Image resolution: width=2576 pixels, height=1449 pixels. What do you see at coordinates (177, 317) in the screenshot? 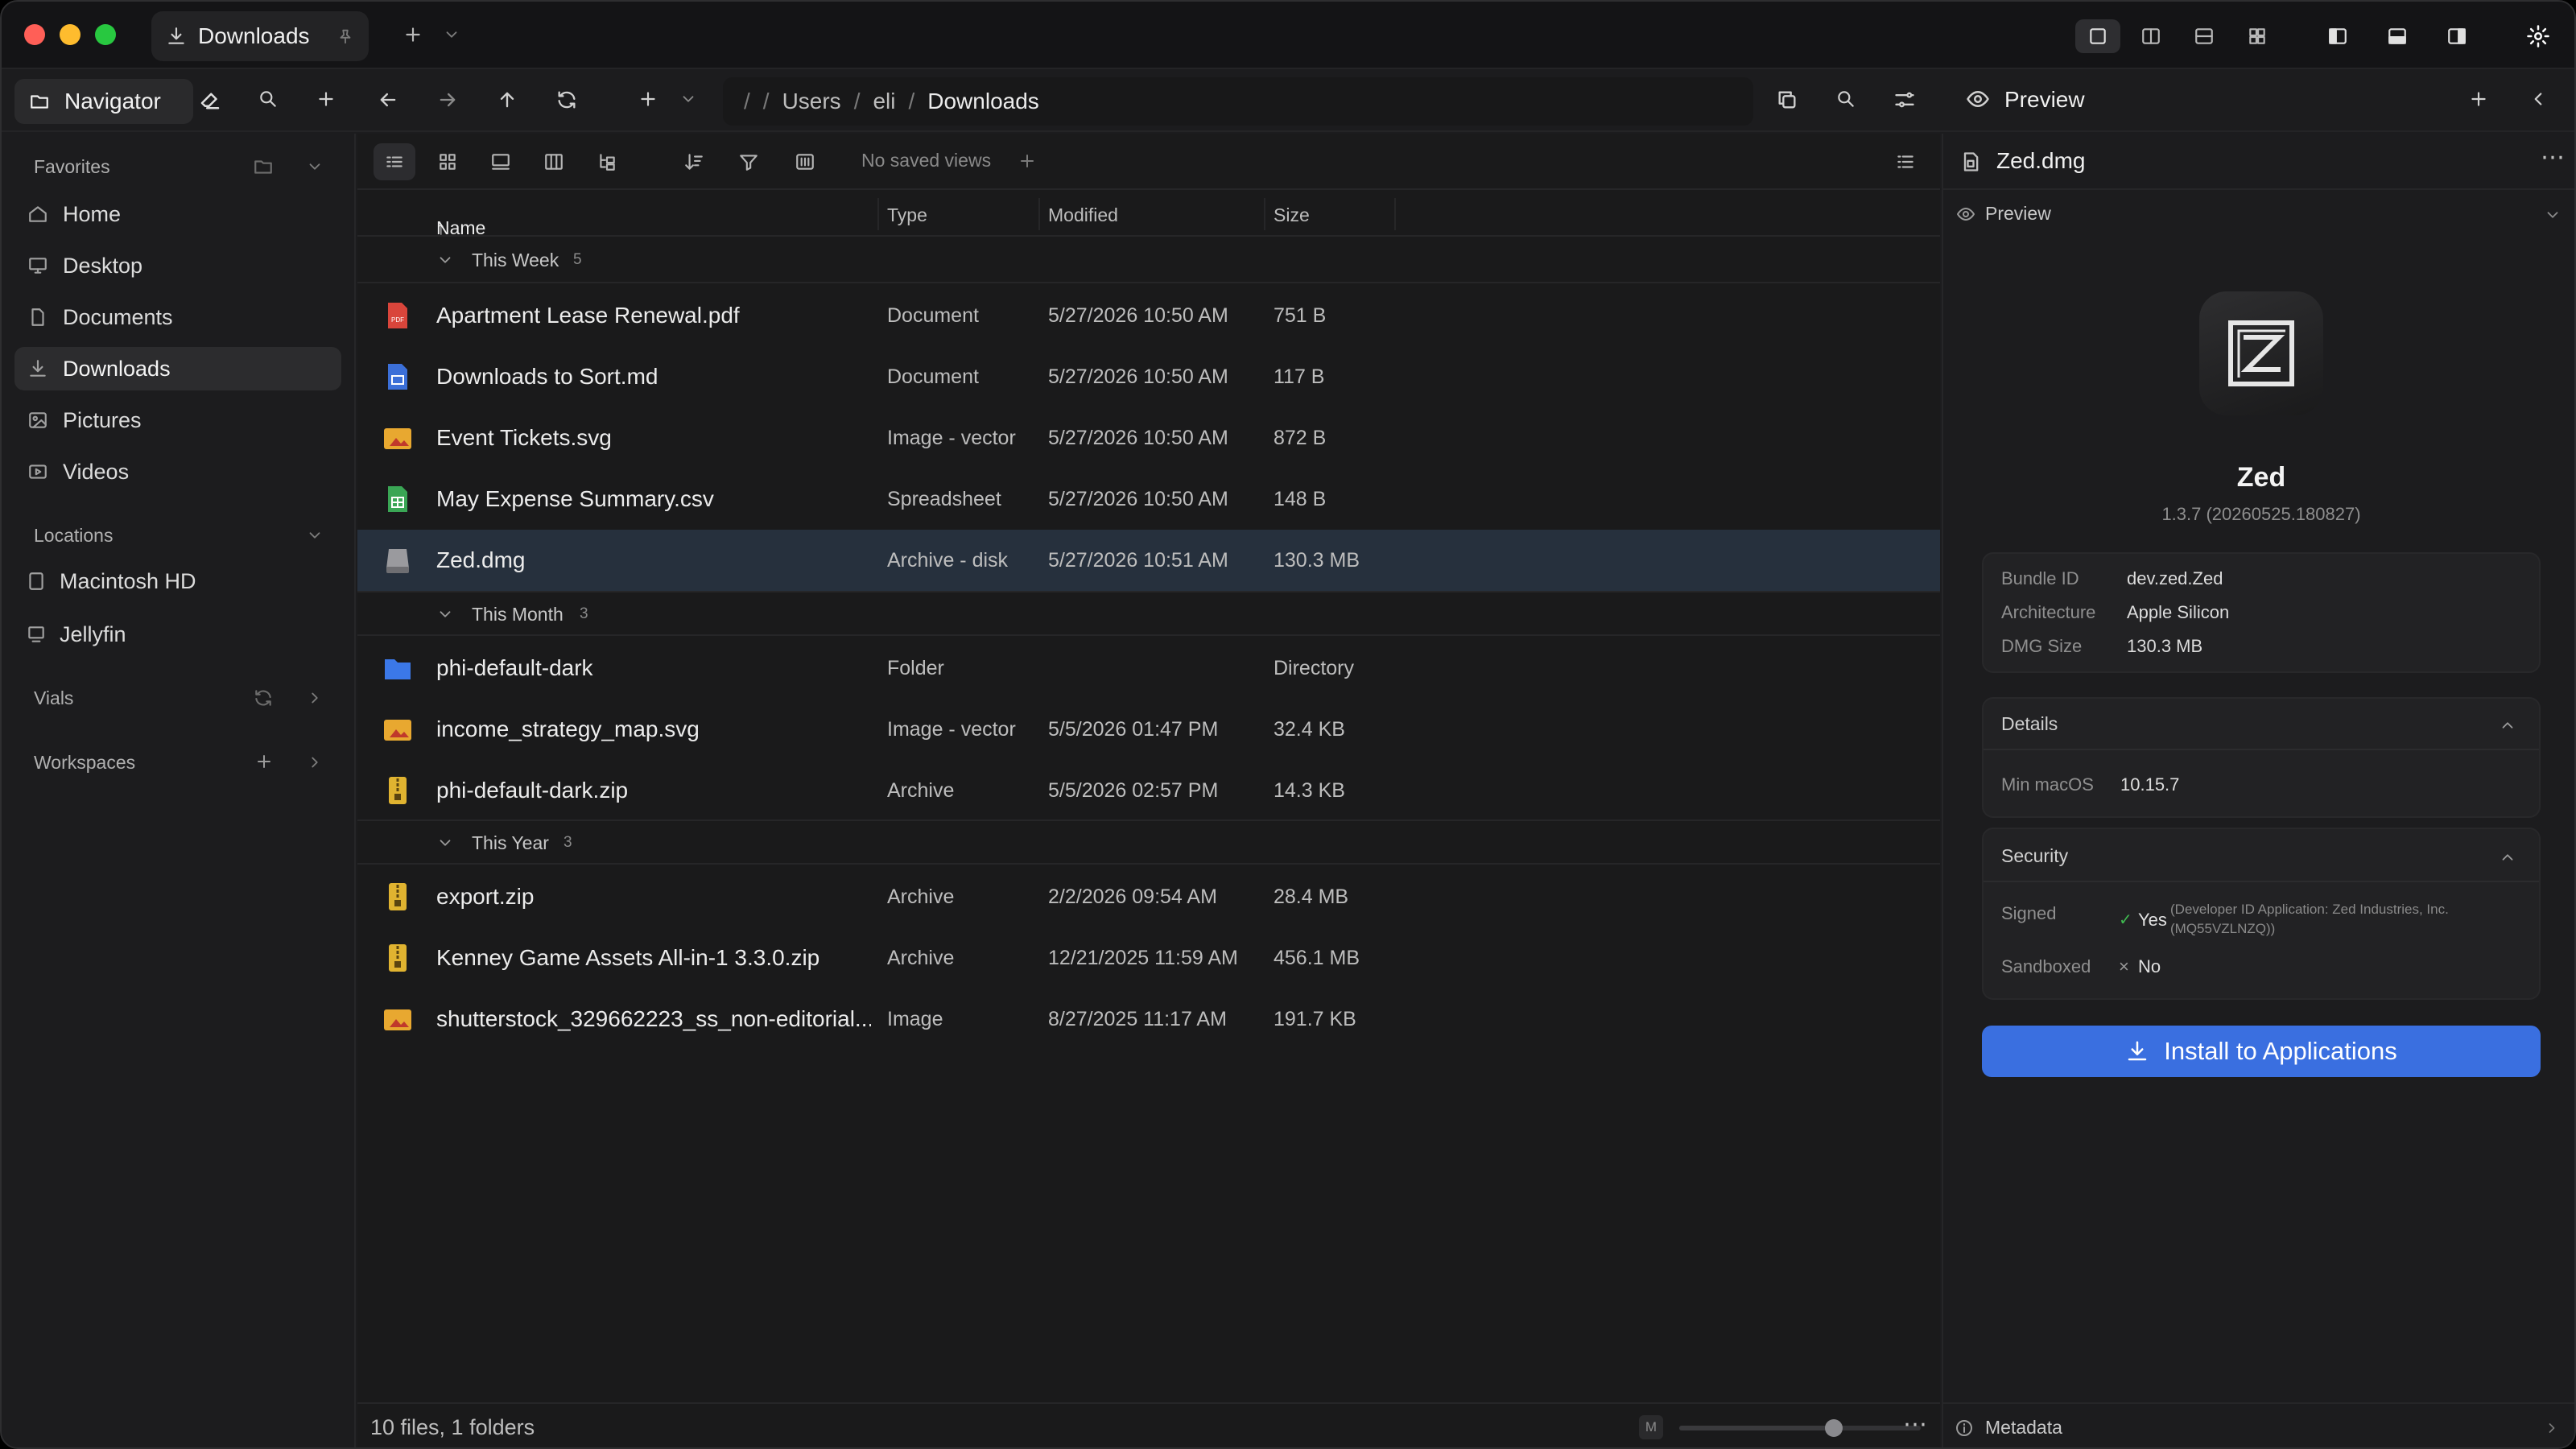
I see `sidebar-item-documents: Documents` at bounding box center [177, 317].